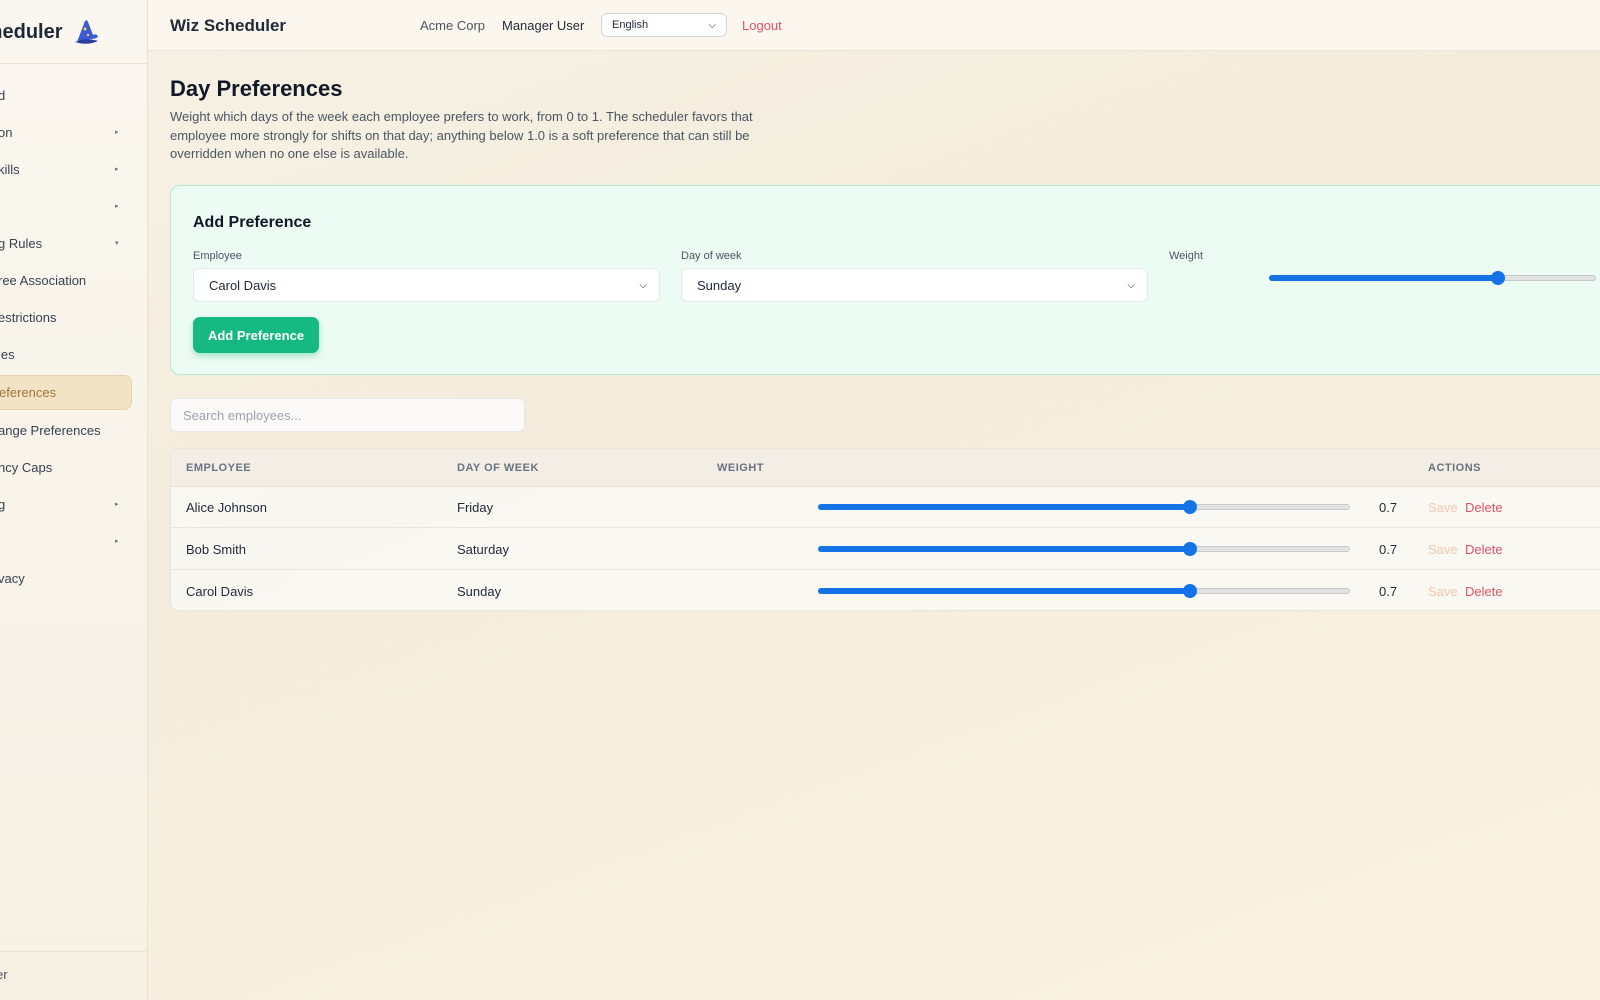 This screenshot has width=1600, height=1000. Describe the element at coordinates (914, 285) in the screenshot. I see `day-of-week-select: Sunday ⌵` at that location.